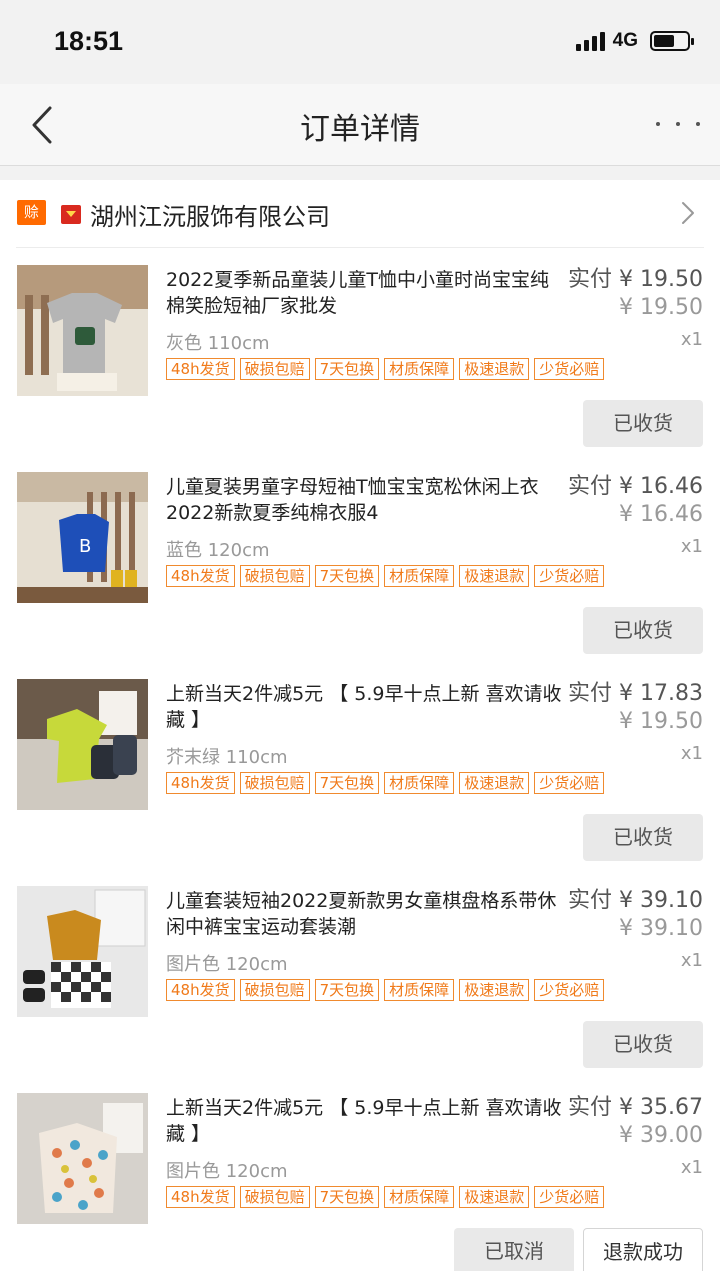  What do you see at coordinates (364, 914) in the screenshot?
I see `product-title: 儿童套装短袖2022夏新款男女童棋盘格系带休闲中裤宝宝运动套装潮` at bounding box center [364, 914].